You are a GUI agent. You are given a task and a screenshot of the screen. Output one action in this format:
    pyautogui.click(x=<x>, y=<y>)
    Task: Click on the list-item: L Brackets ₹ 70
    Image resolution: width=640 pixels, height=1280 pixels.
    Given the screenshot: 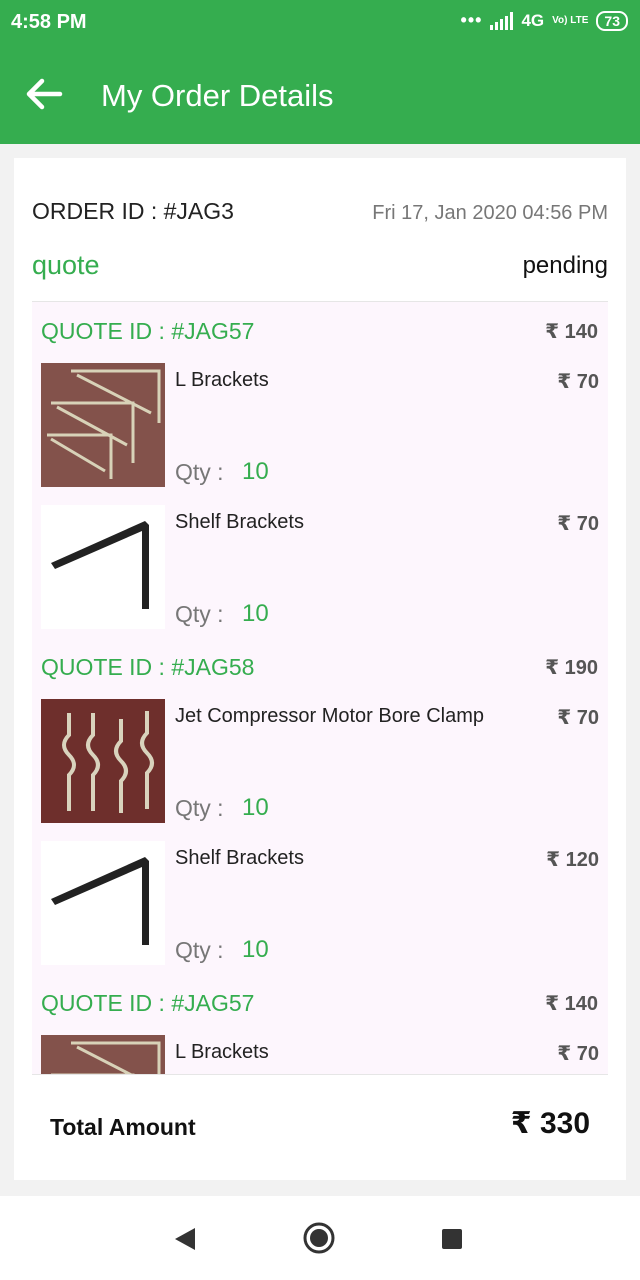 What is the action you would take?
    pyautogui.click(x=320, y=1054)
    